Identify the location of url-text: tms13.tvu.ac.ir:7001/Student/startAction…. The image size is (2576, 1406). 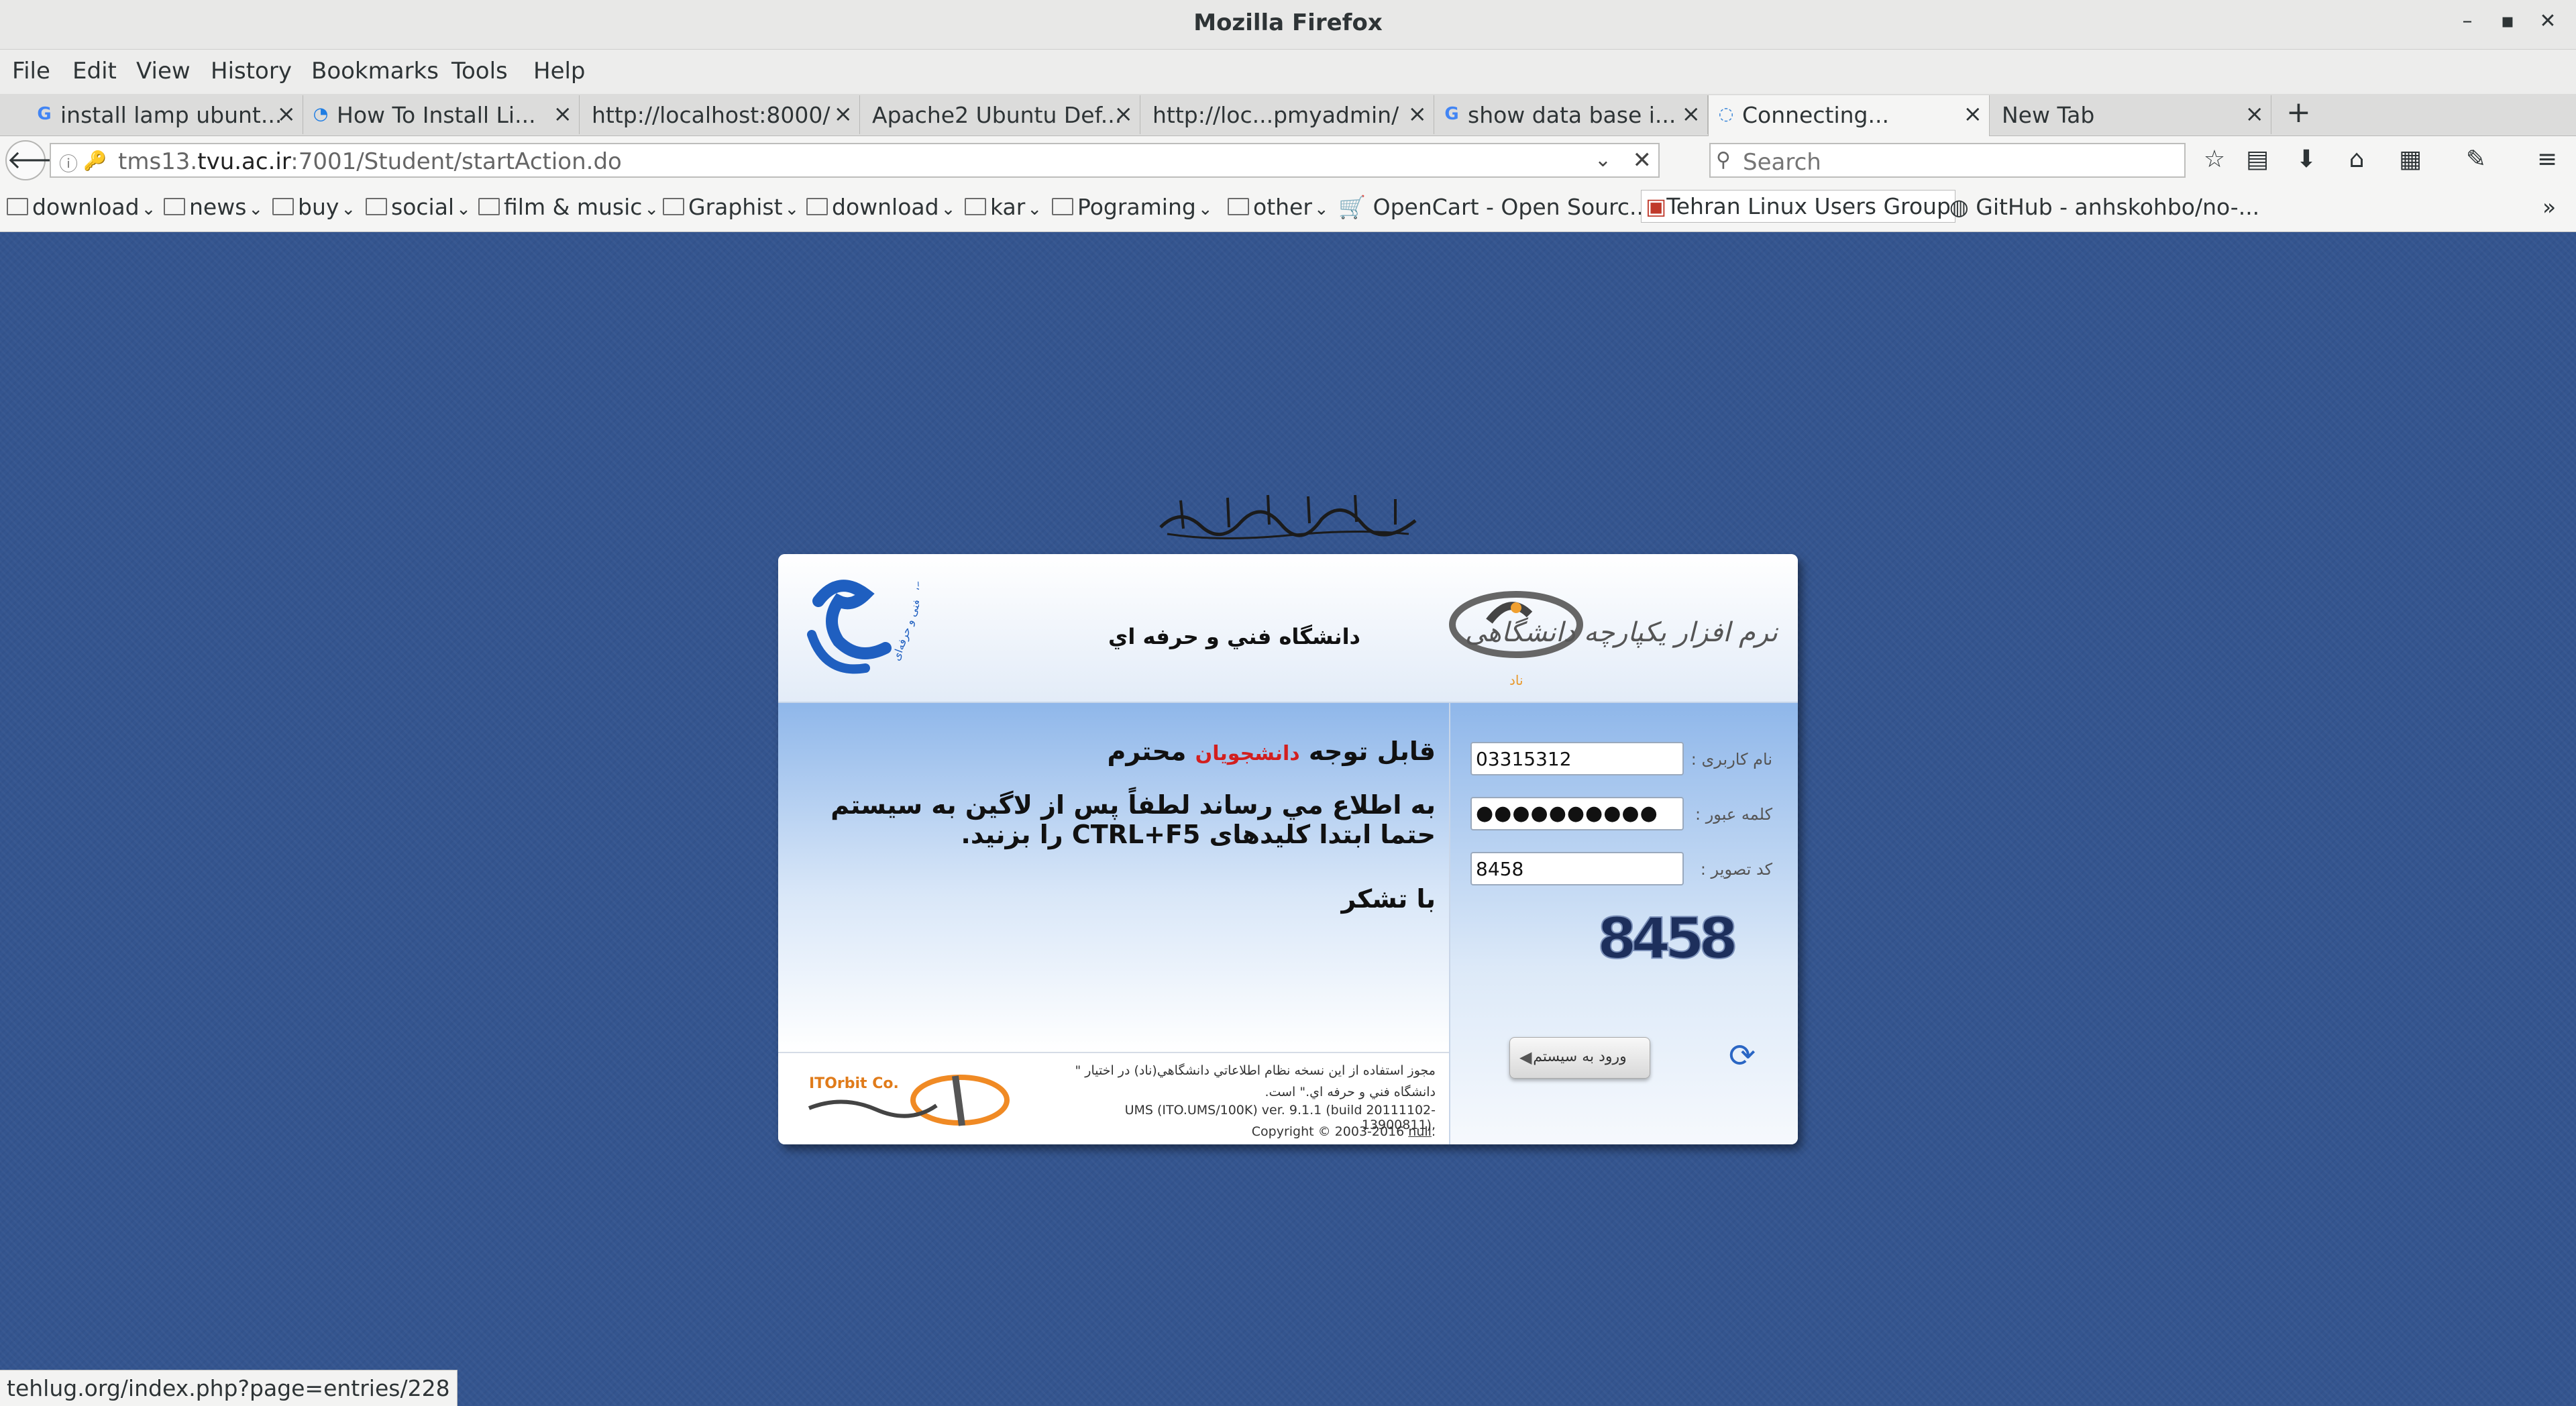
(370, 161).